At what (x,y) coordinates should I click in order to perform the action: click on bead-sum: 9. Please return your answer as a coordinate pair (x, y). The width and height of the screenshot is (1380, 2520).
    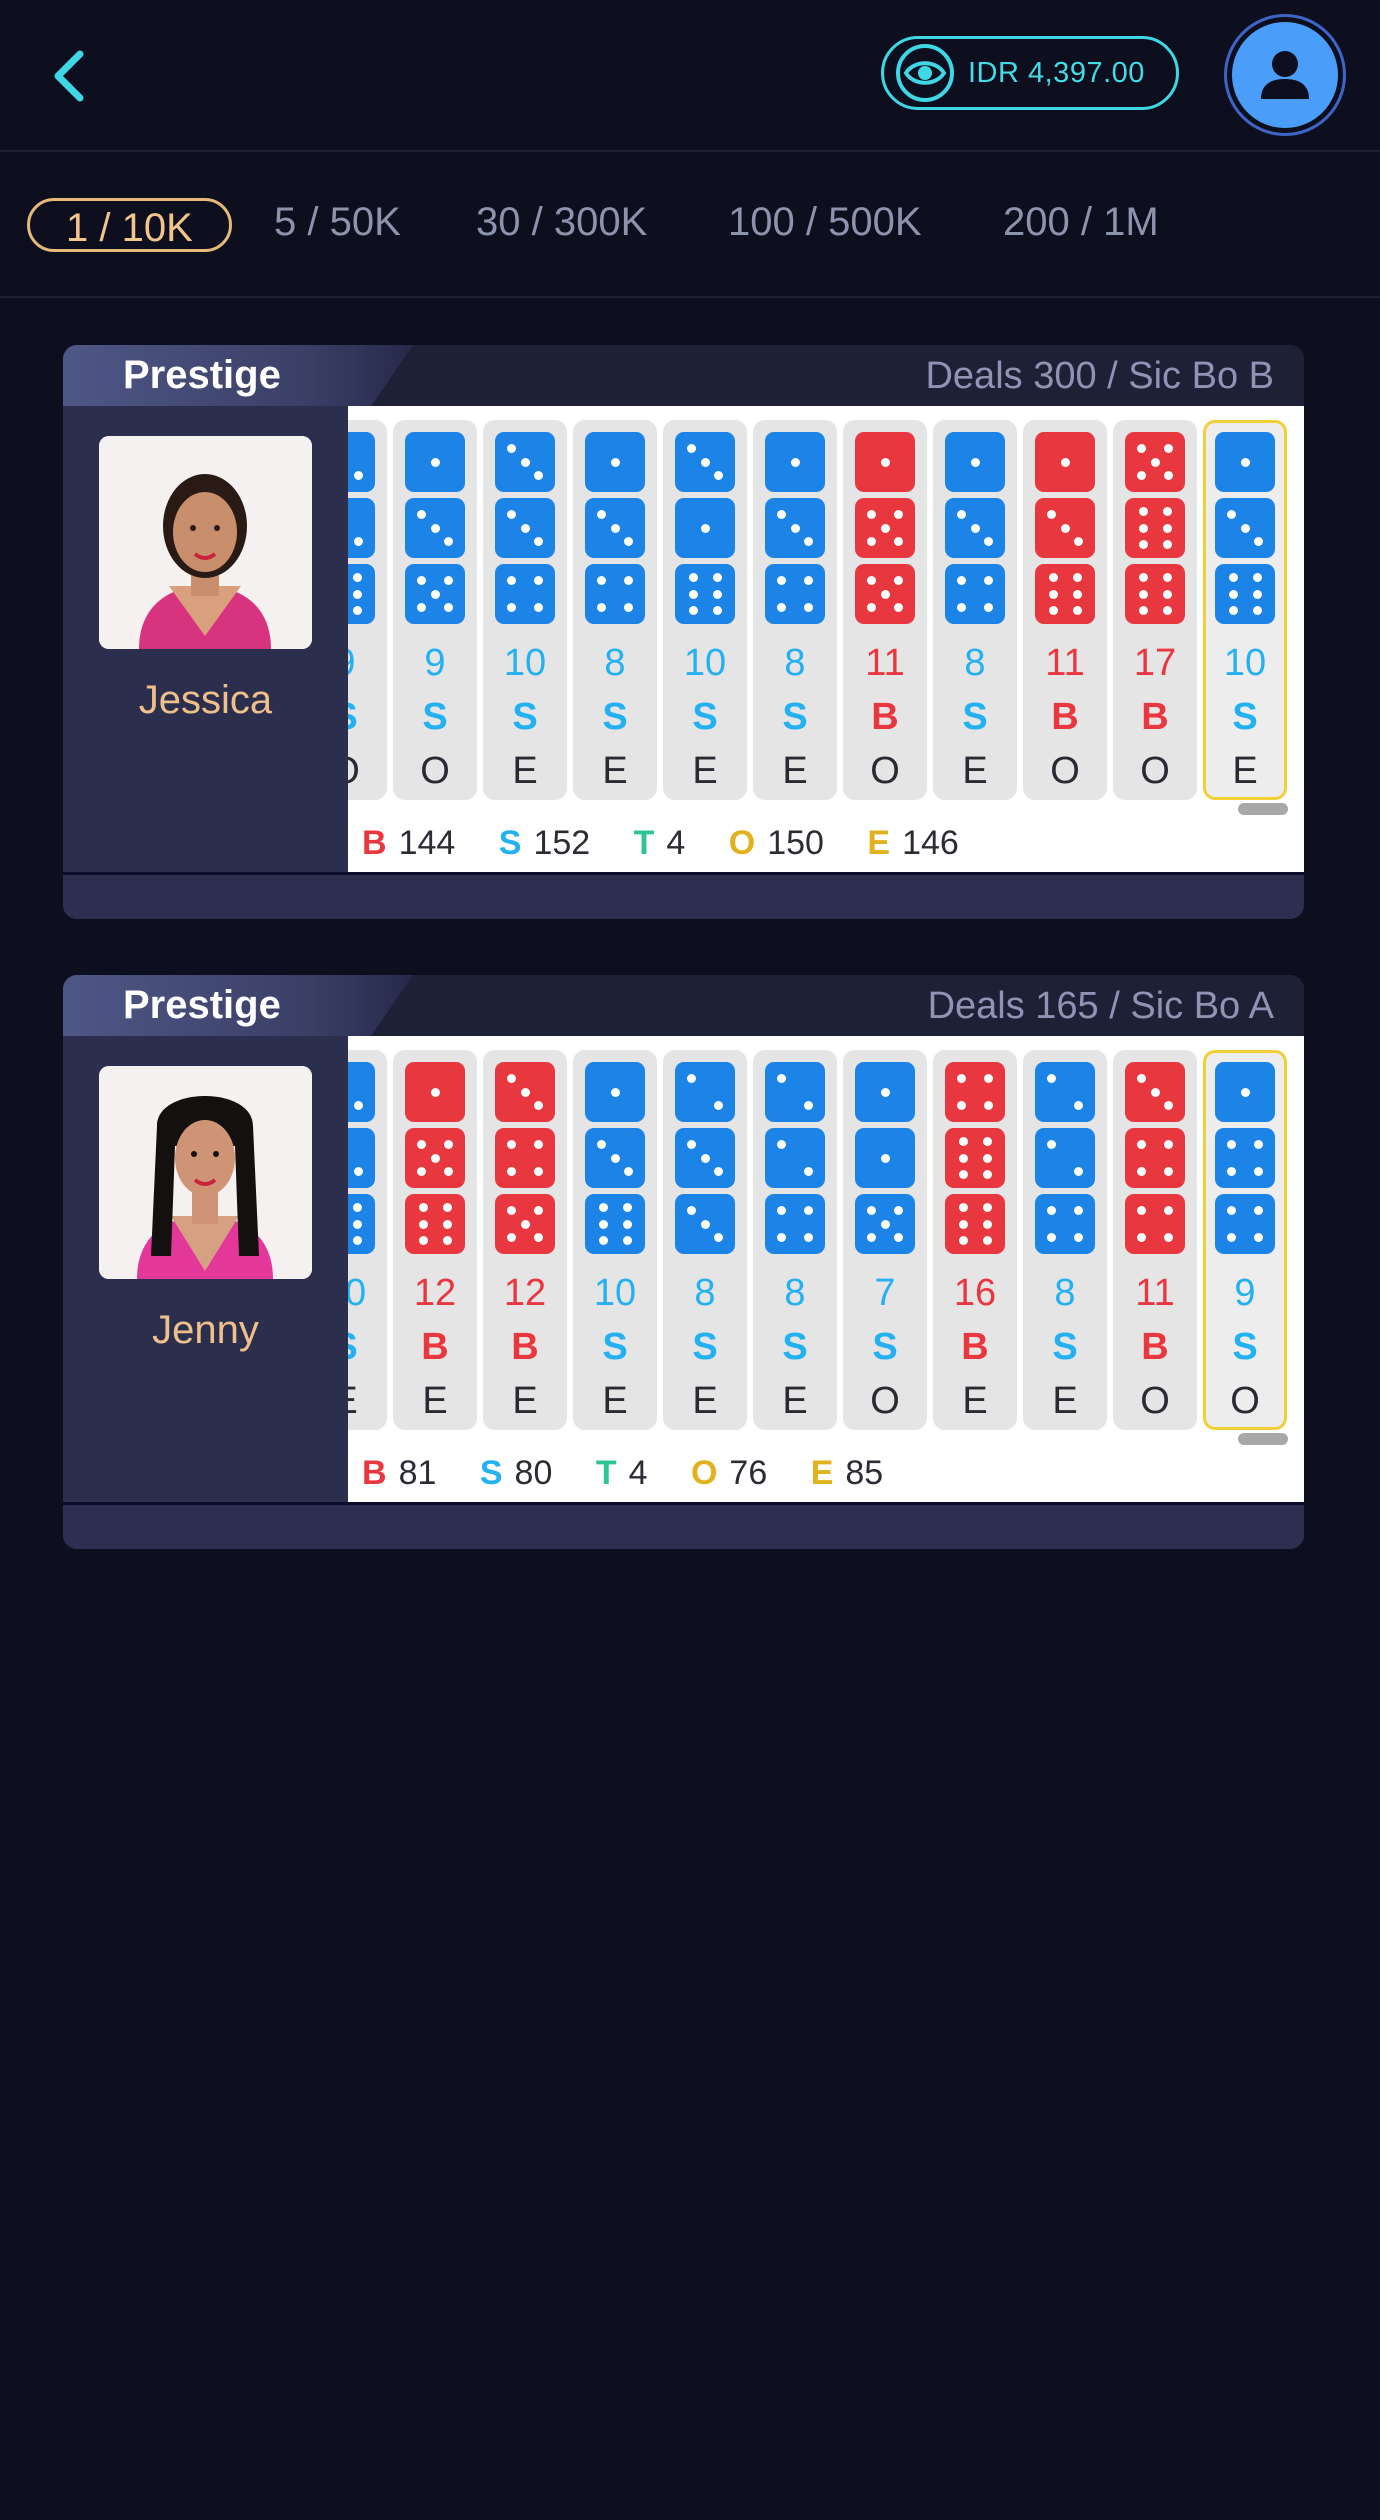
    Looking at the image, I should click on (1245, 1293).